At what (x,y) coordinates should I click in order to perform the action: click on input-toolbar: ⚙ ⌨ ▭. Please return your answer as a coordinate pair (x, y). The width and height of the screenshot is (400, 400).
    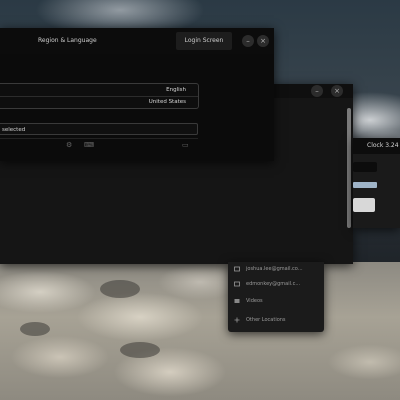
    Looking at the image, I should click on (99, 145).